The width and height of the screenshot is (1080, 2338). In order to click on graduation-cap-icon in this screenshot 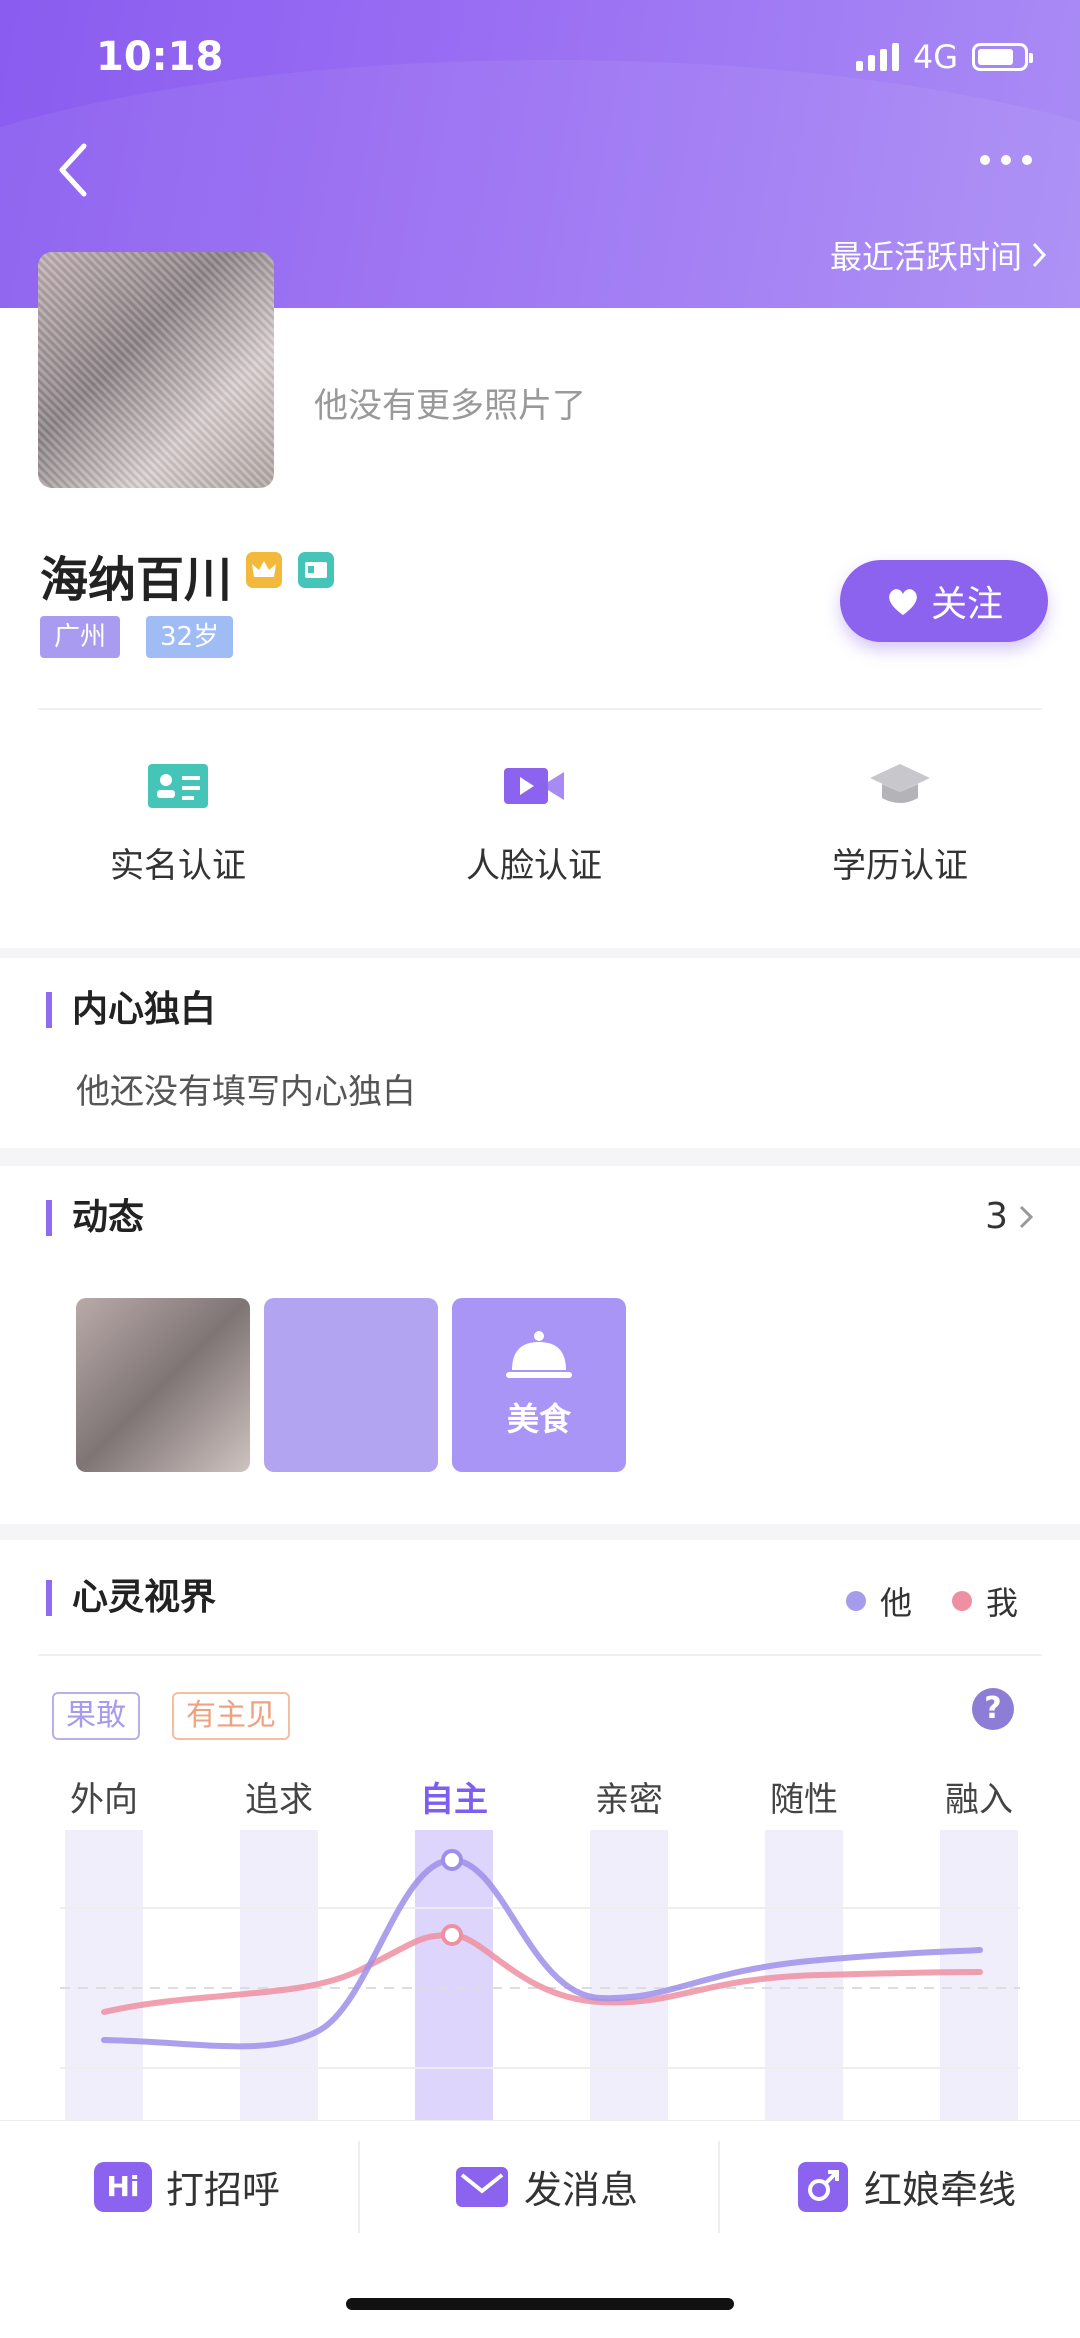, I will do `click(900, 783)`.